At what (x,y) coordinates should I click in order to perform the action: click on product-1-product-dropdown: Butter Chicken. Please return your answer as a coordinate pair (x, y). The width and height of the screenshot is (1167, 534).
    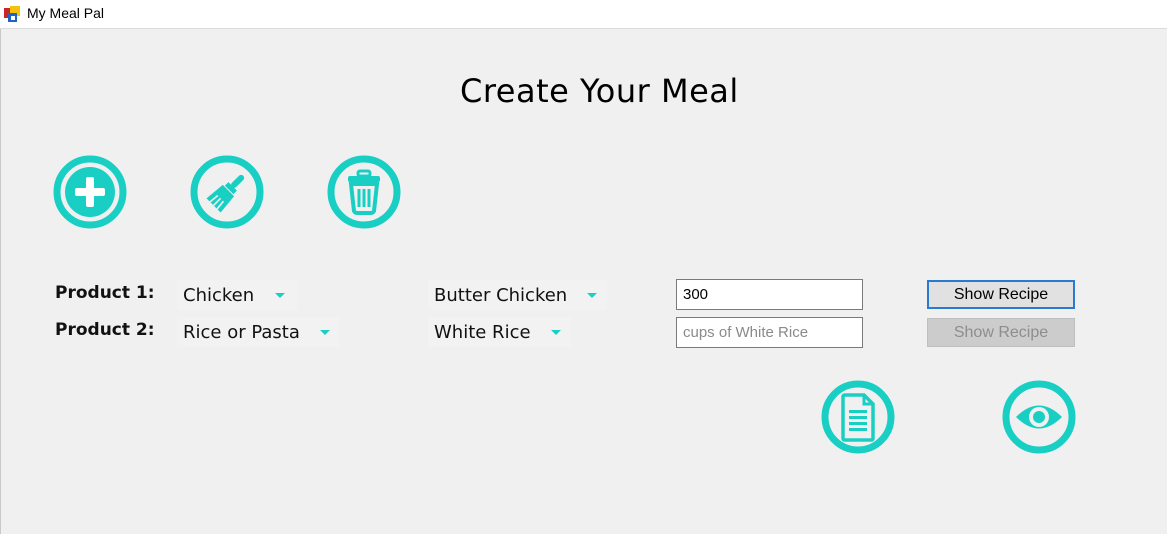
    Looking at the image, I should click on (517, 295).